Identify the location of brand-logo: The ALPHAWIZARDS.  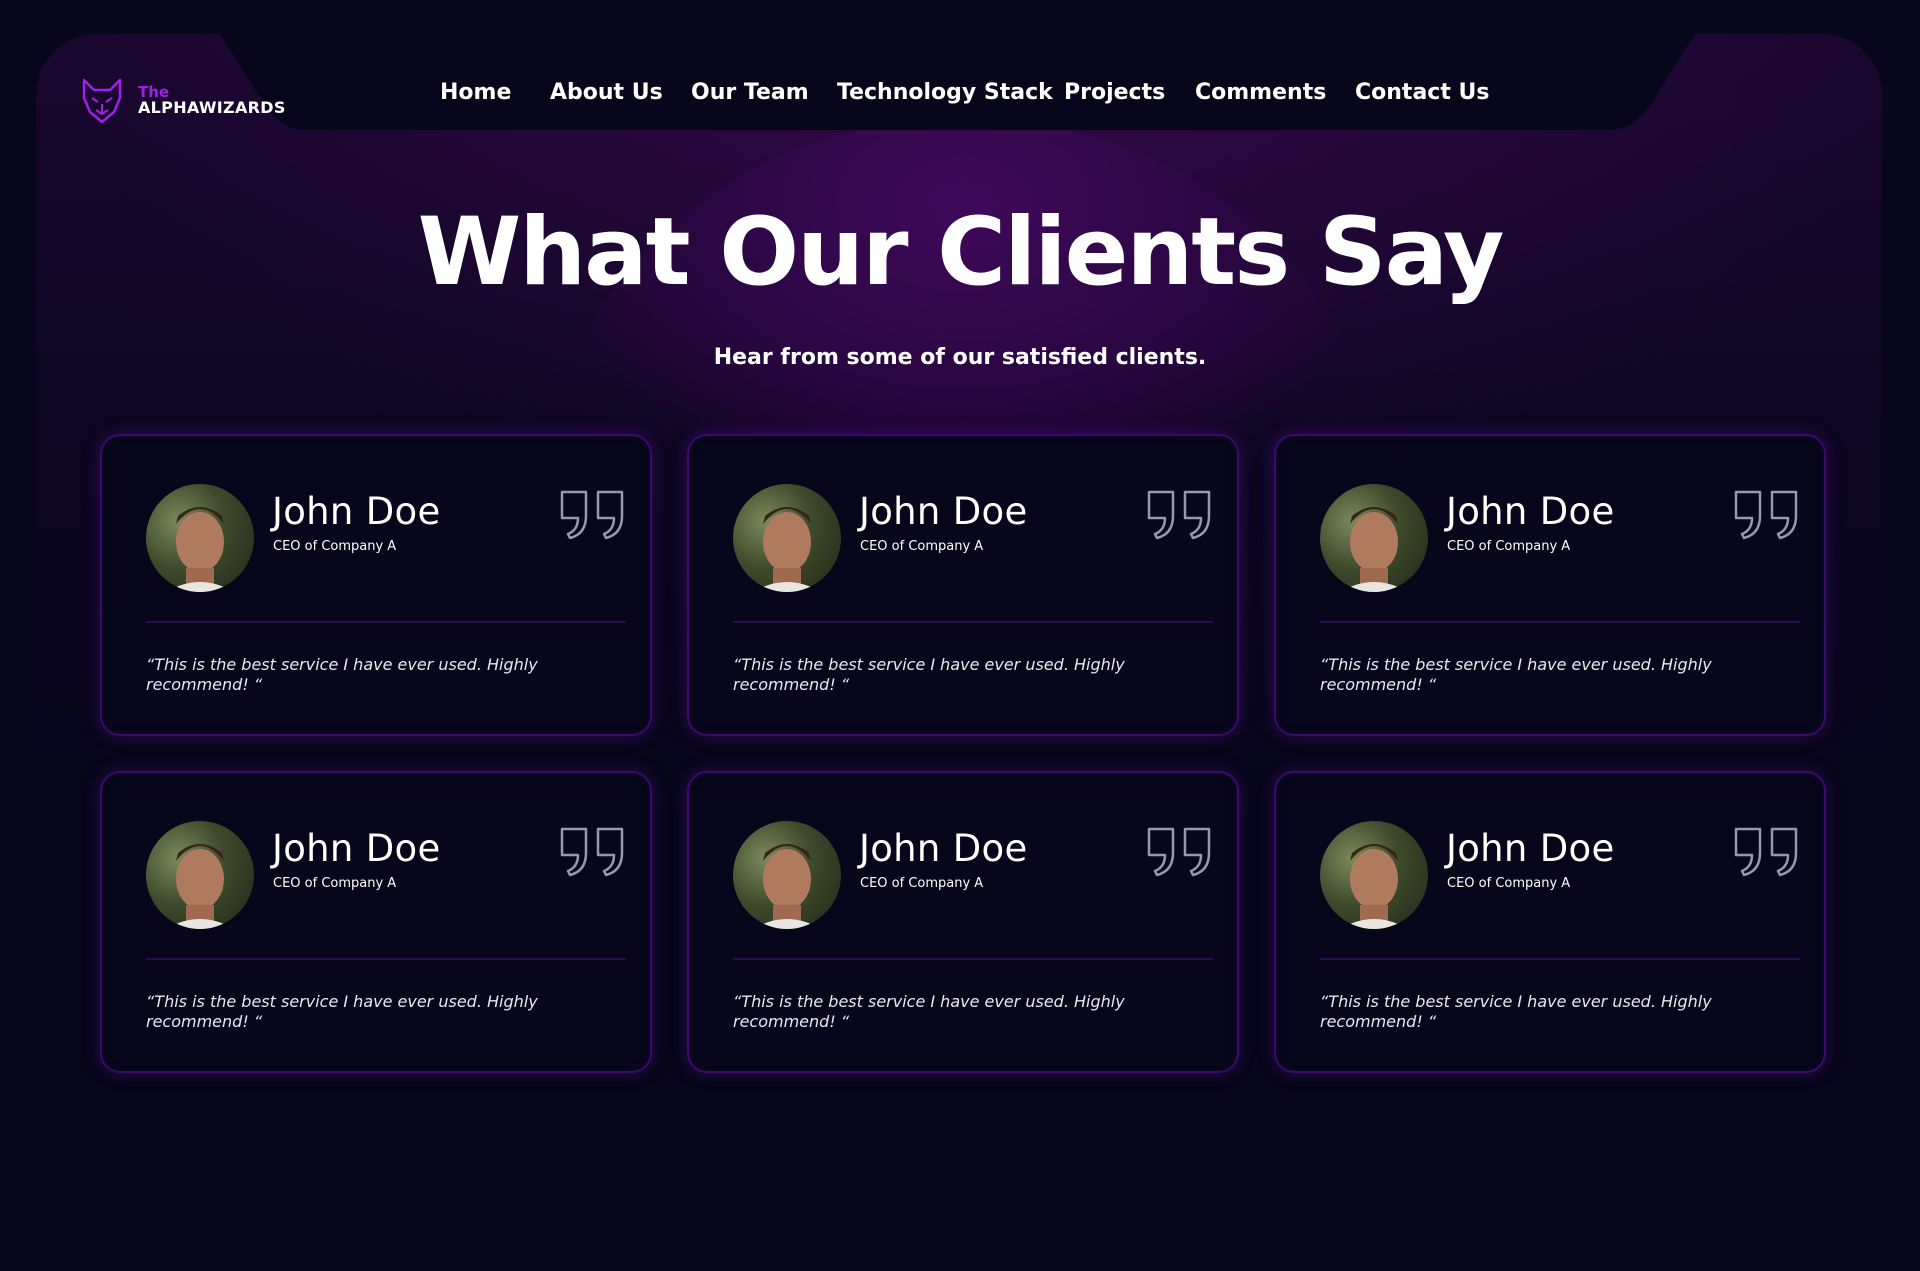
(183, 101).